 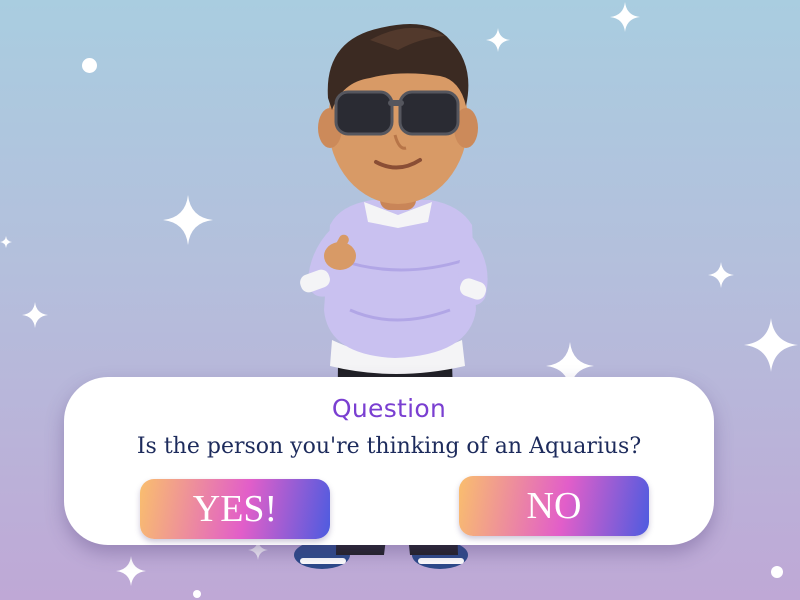 I want to click on dialog-title: Question, so click(x=389, y=408).